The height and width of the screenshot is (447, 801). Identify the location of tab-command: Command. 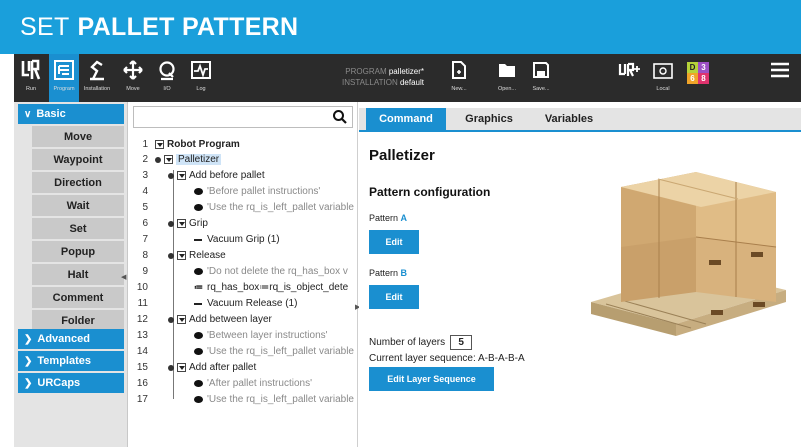
(406, 119).